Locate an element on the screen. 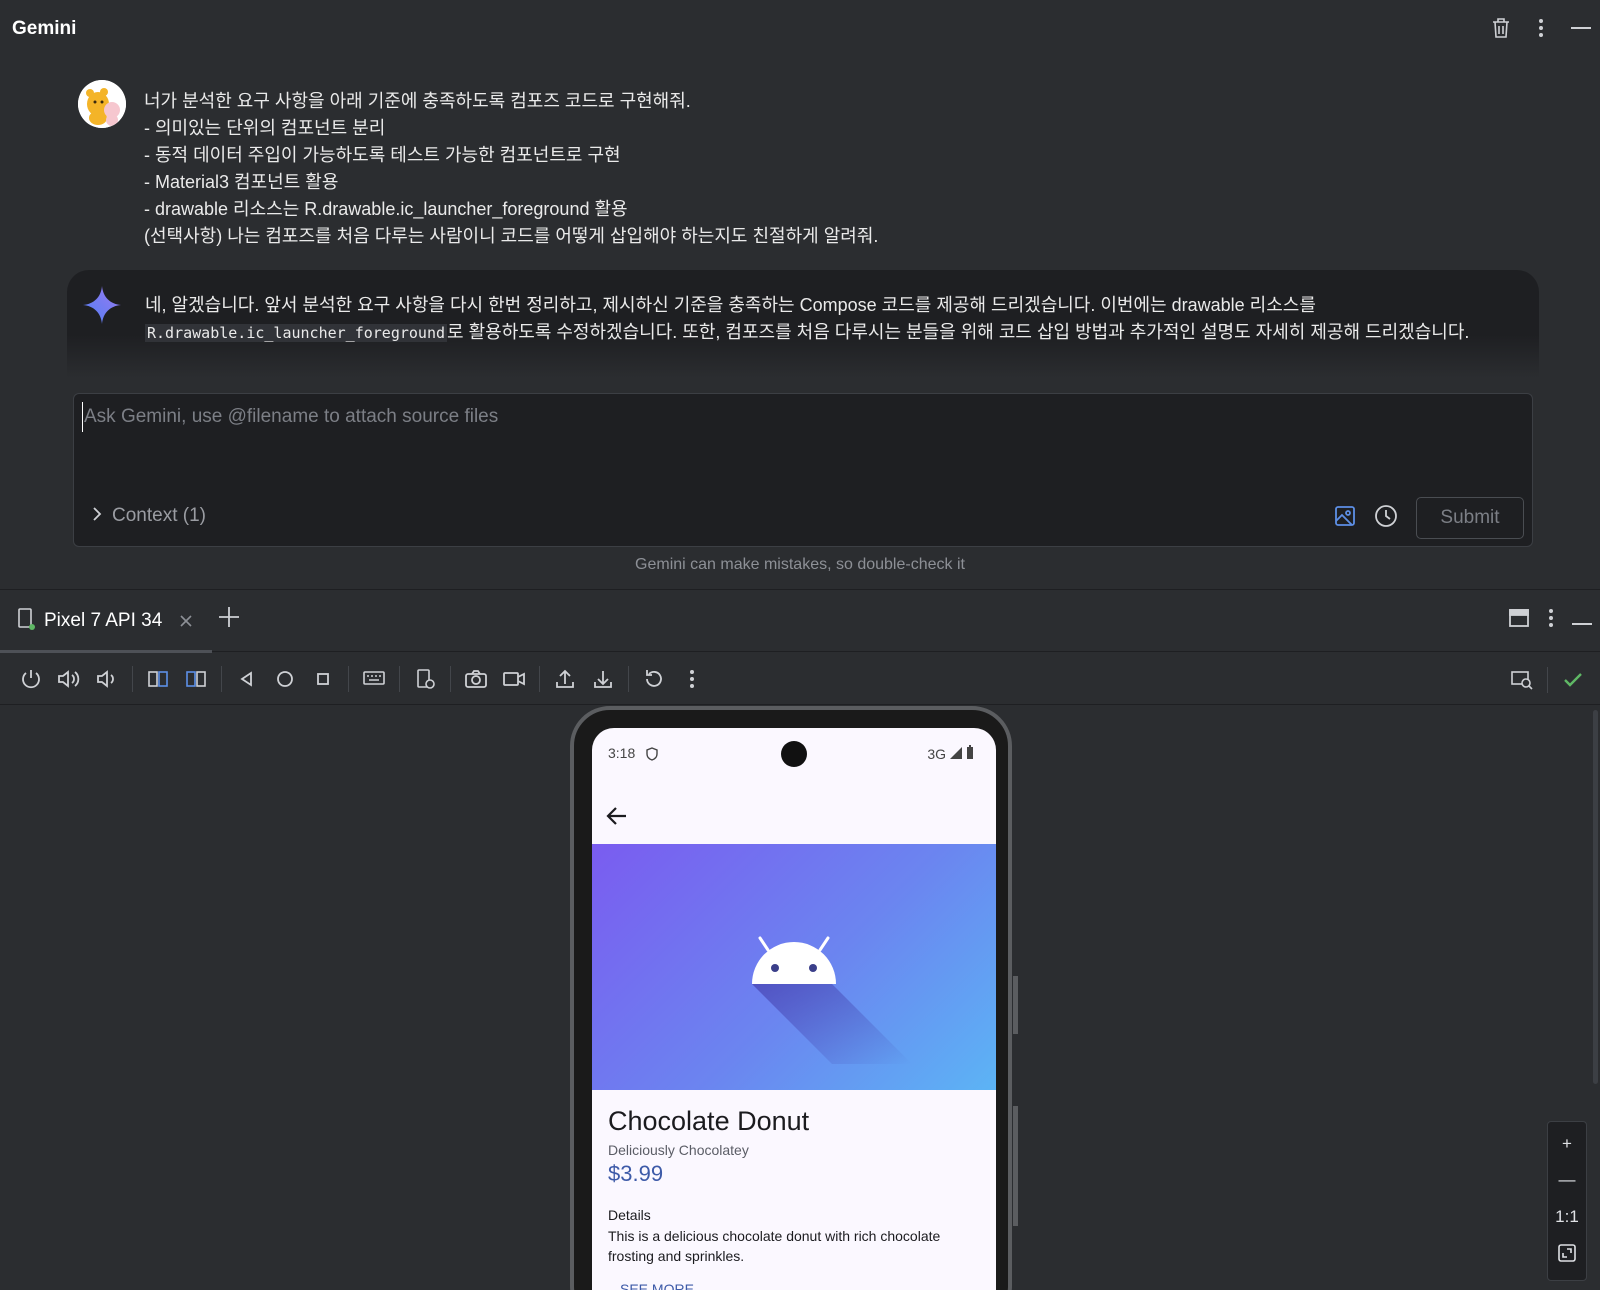  camera-cutout is located at coordinates (794, 754).